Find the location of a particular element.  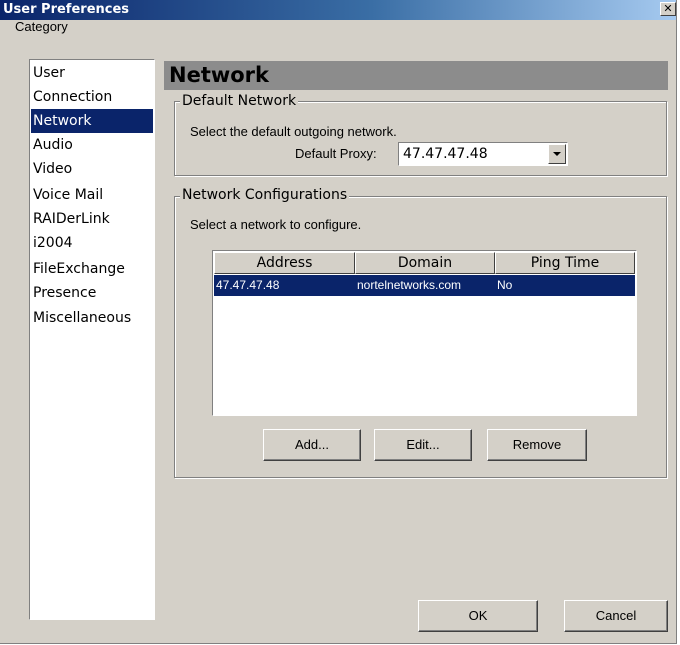

window-title: User Preferences is located at coordinates (66, 9).